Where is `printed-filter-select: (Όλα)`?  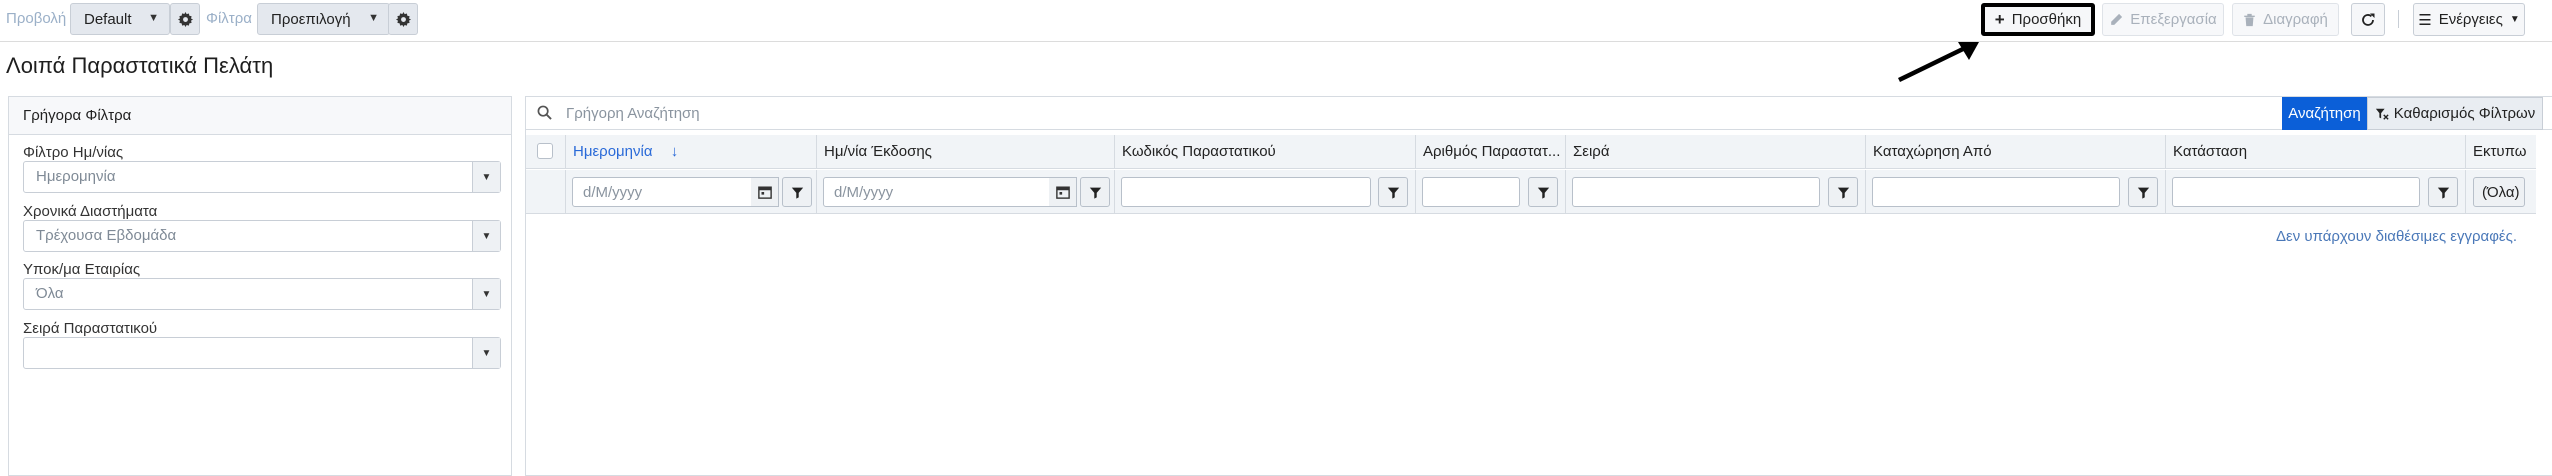 printed-filter-select: (Όλα) is located at coordinates (2499, 192).